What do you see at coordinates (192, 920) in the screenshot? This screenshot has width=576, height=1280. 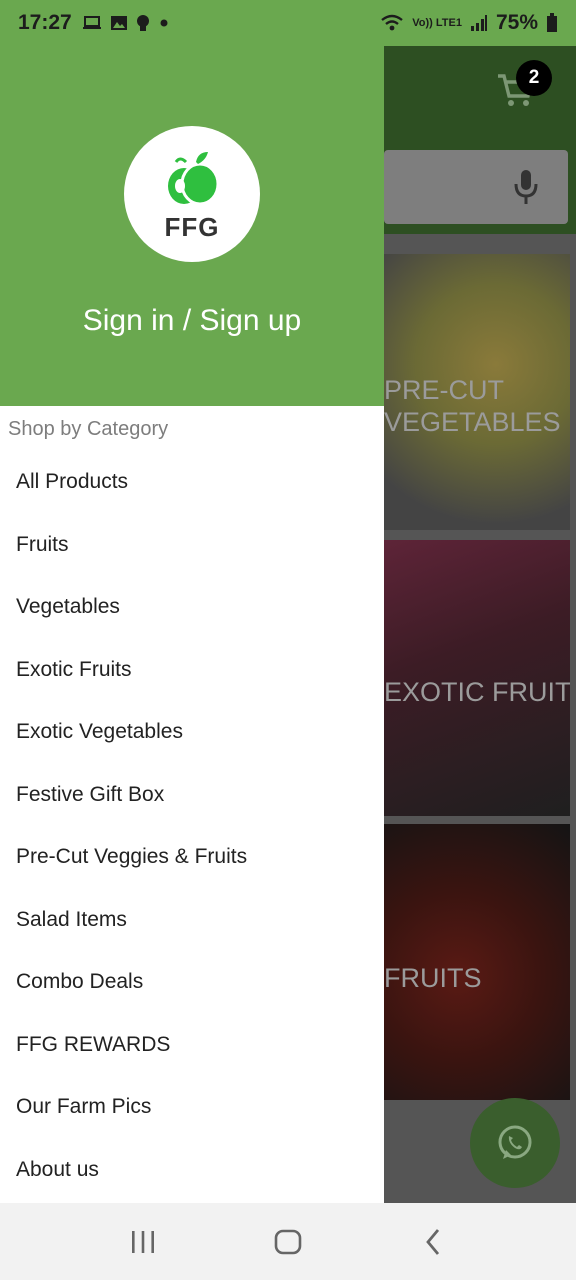 I see `menu-item-salad-items: Salad Items` at bounding box center [192, 920].